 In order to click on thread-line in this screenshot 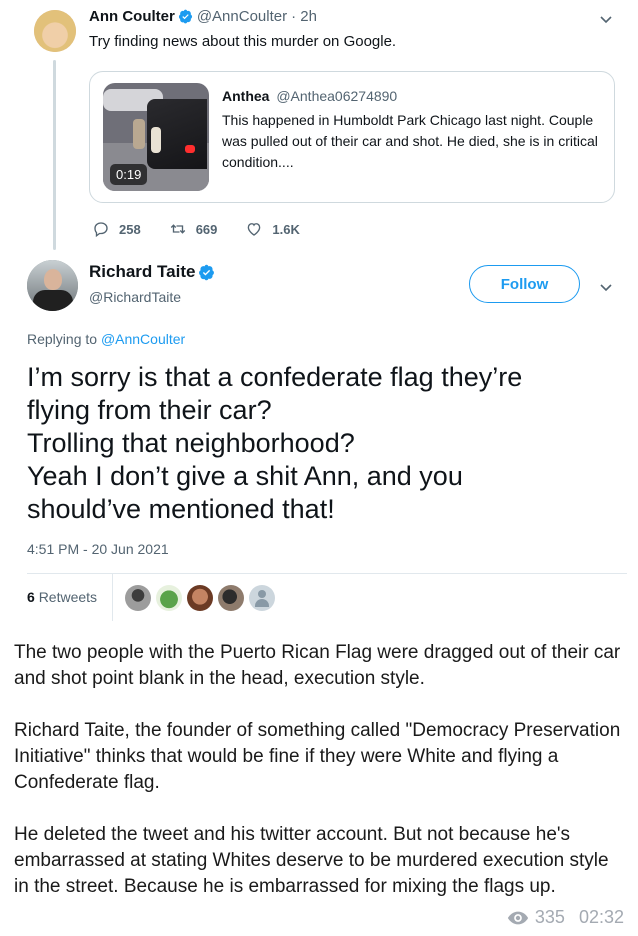, I will do `click(54, 155)`.